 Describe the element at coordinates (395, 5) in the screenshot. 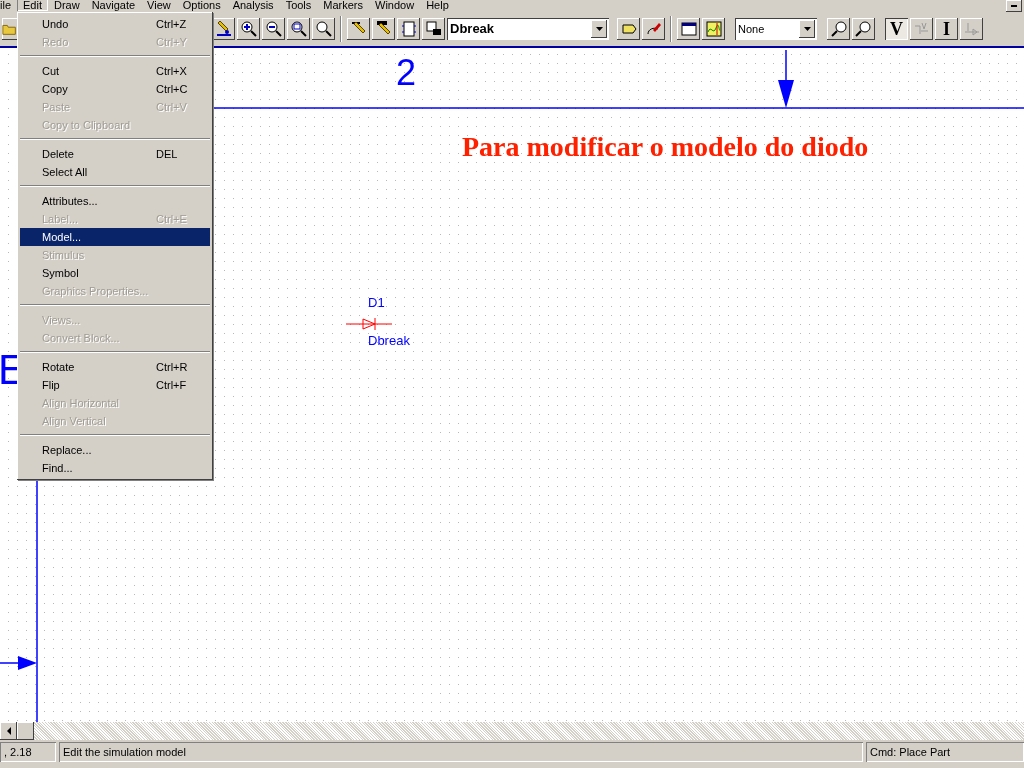

I see `menu-item: Window` at that location.